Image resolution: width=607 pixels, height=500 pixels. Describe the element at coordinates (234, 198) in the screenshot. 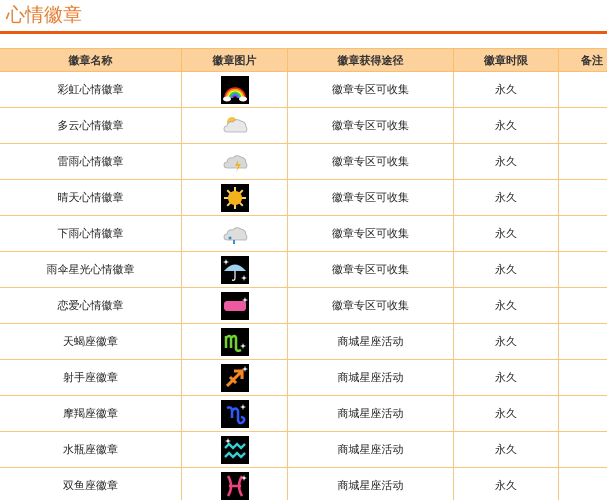

I see `sun-icon` at that location.